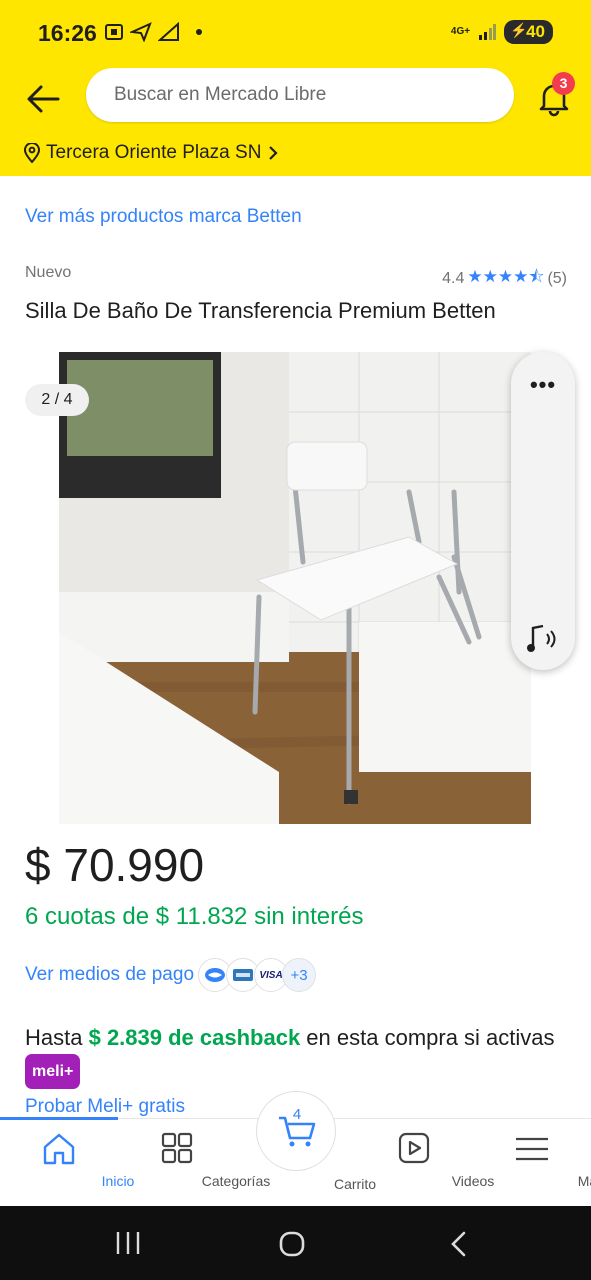 The height and width of the screenshot is (1280, 591). What do you see at coordinates (194, 916) in the screenshot?
I see `installments-text: 6 cuotas de $ 11.832 sin interés` at bounding box center [194, 916].